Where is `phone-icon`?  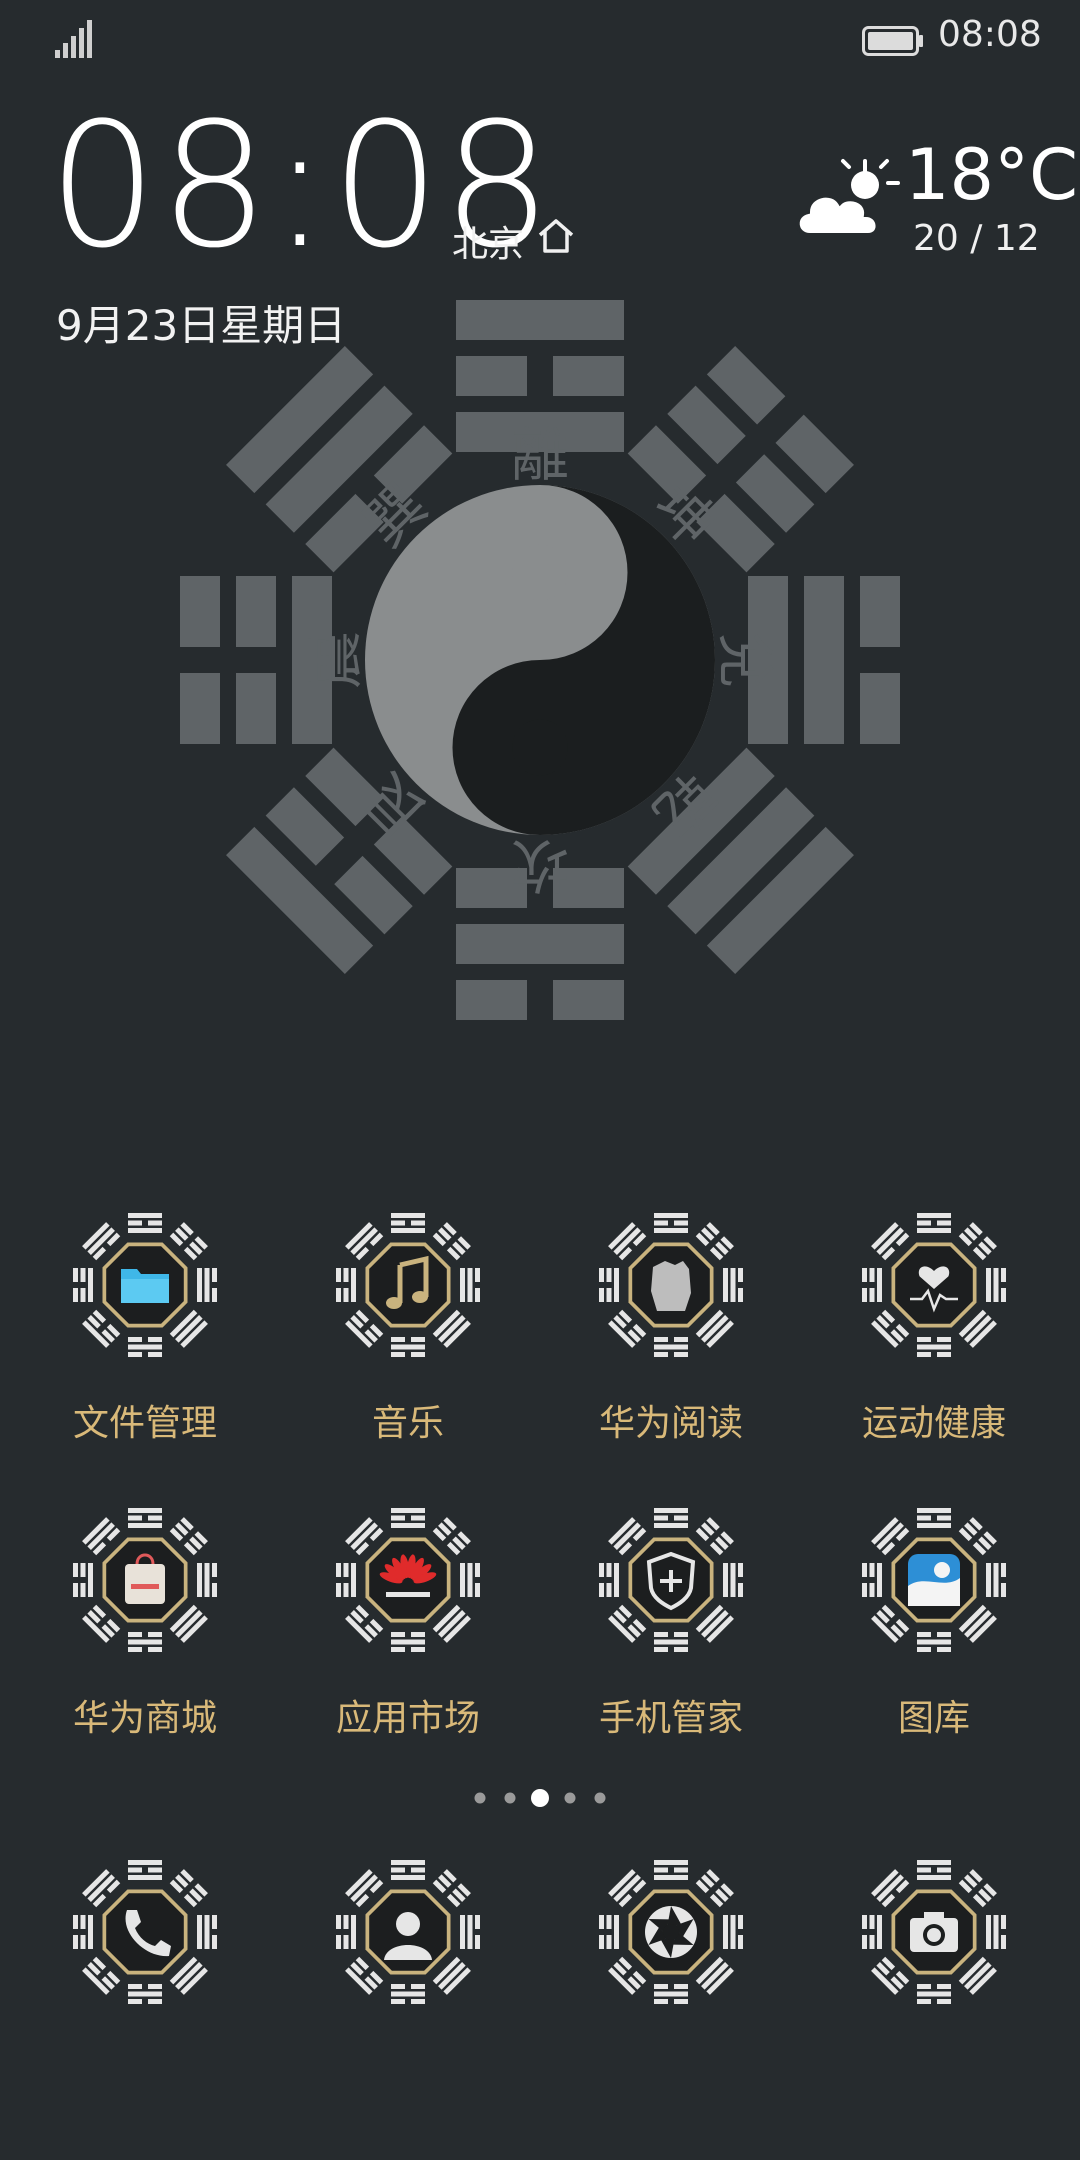
phone-icon is located at coordinates (145, 1932).